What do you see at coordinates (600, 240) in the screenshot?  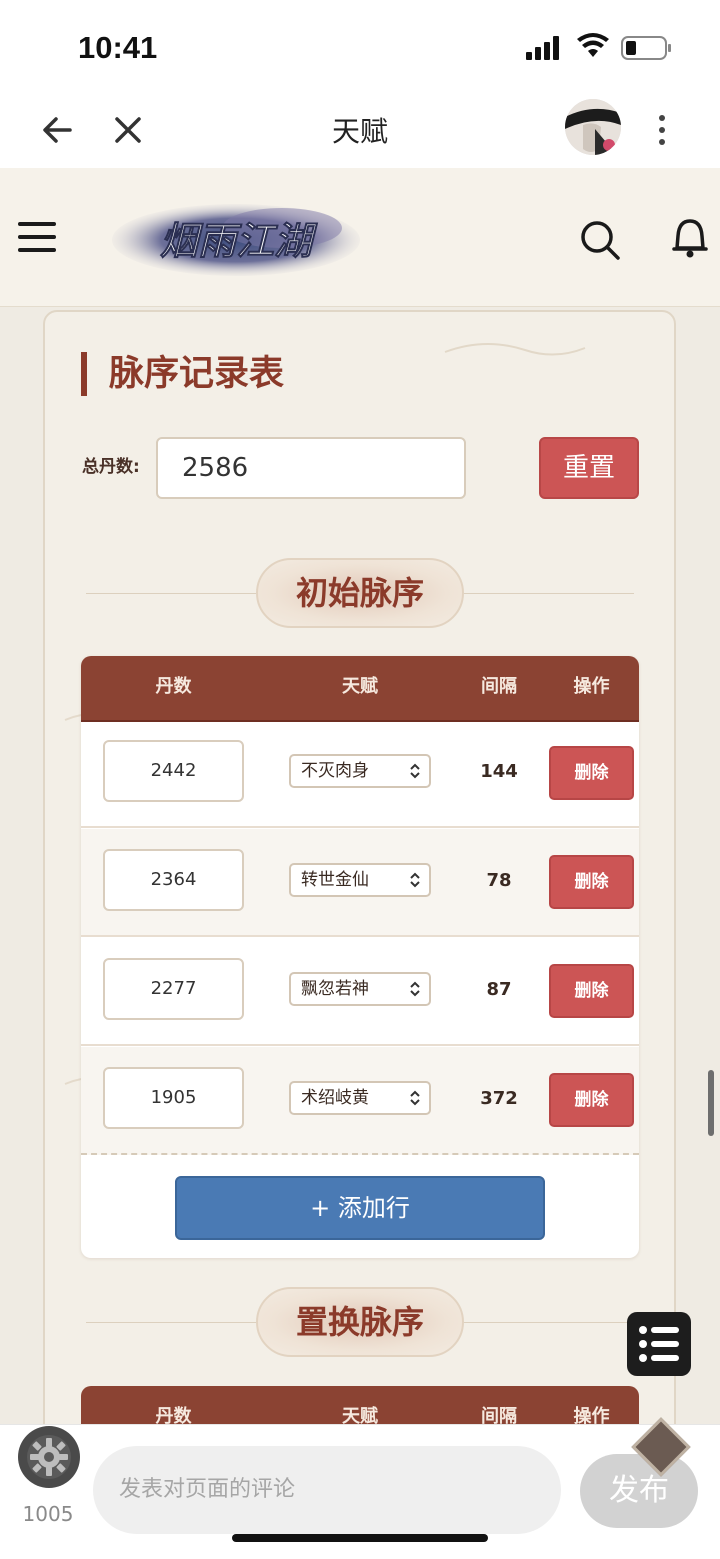 I see `search-icon` at bounding box center [600, 240].